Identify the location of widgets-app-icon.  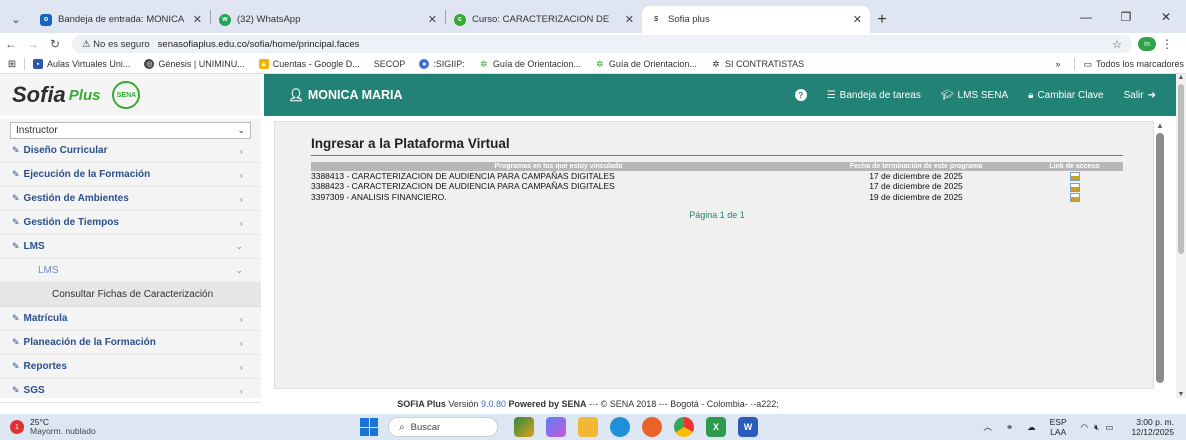
(524, 427).